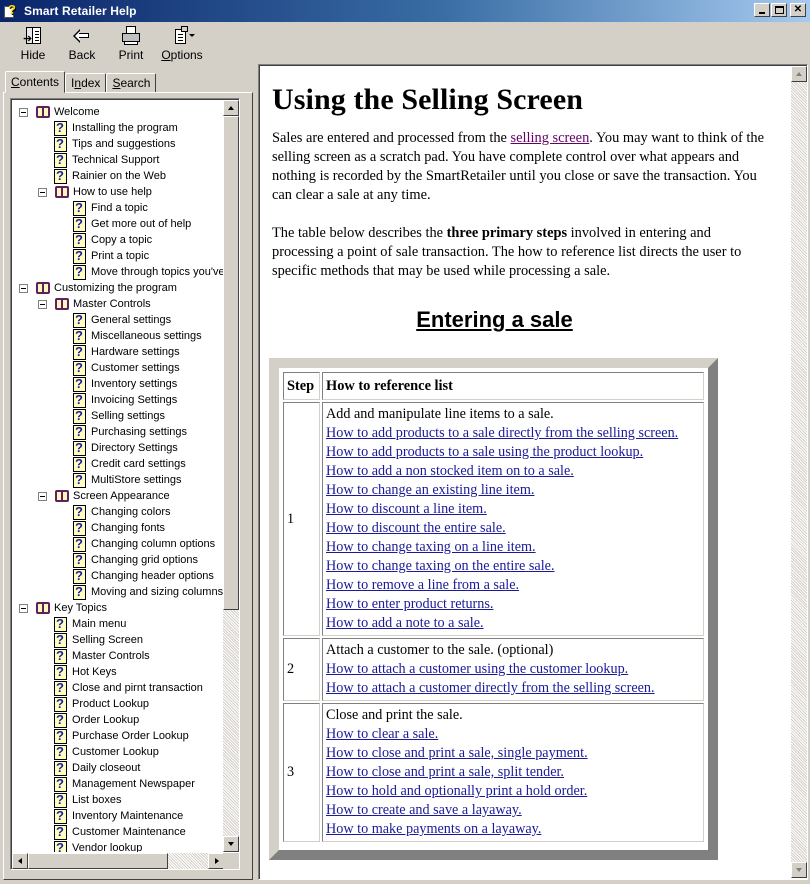 This screenshot has width=810, height=884. What do you see at coordinates (125, 400) in the screenshot?
I see `tree-topic: ? Invoicing Settings` at bounding box center [125, 400].